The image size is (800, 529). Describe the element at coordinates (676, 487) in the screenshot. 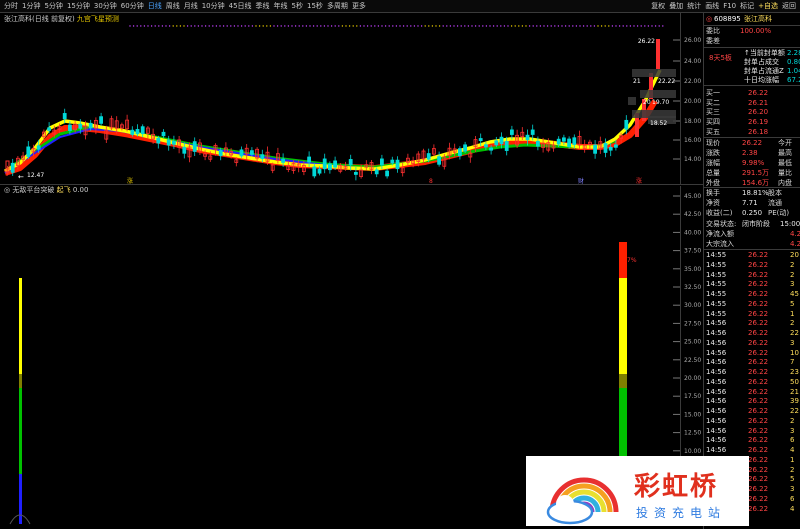

I see `logo-title: 彩虹桥` at that location.